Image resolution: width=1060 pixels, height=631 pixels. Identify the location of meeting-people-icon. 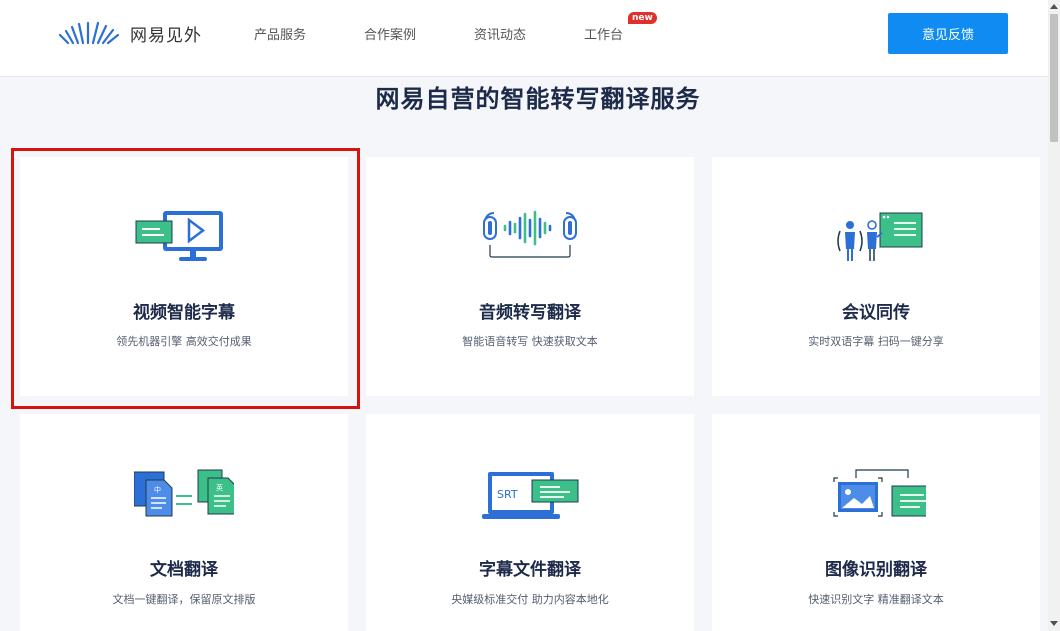
(880, 236).